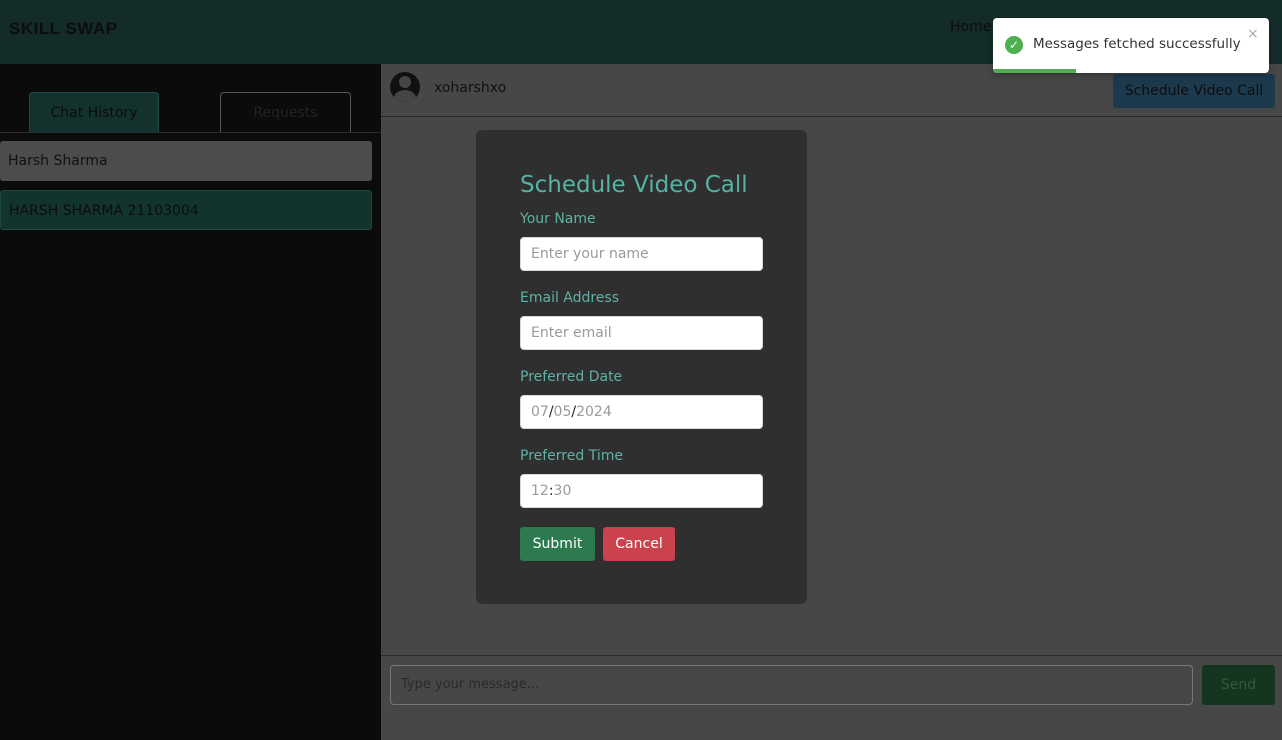 The width and height of the screenshot is (1282, 740). What do you see at coordinates (1014, 45) in the screenshot?
I see `check-circle-icon: ✓` at bounding box center [1014, 45].